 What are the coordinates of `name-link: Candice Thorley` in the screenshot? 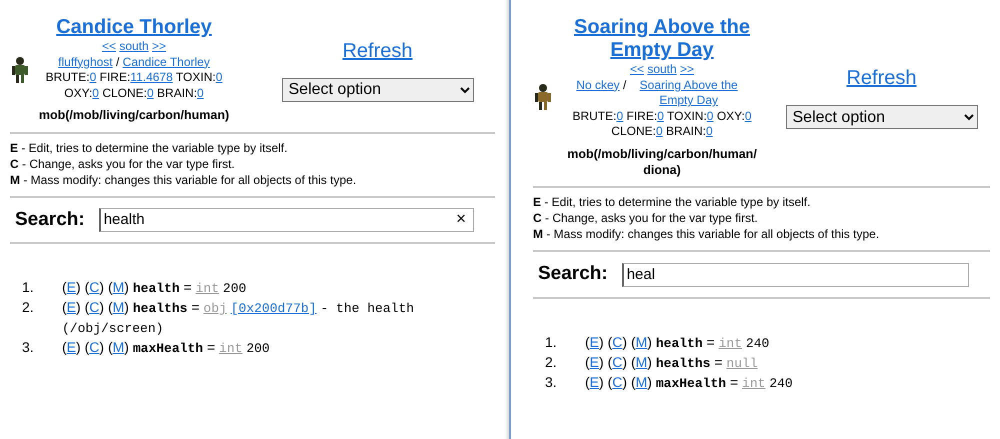 It's located at (166, 61).